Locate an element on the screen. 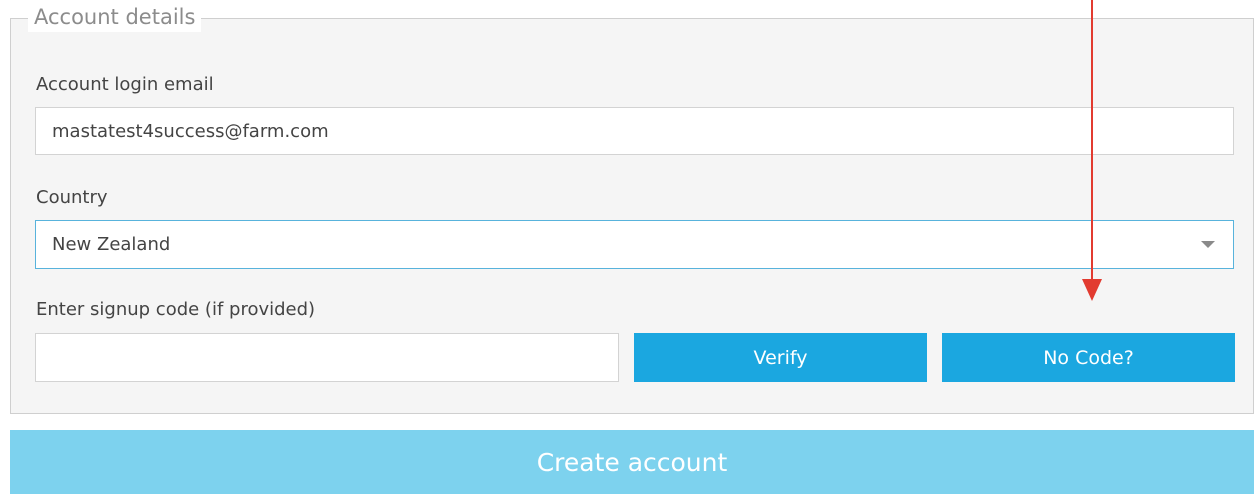 The height and width of the screenshot is (494, 1255). annotation-arrow-line is located at coordinates (1092, 141).